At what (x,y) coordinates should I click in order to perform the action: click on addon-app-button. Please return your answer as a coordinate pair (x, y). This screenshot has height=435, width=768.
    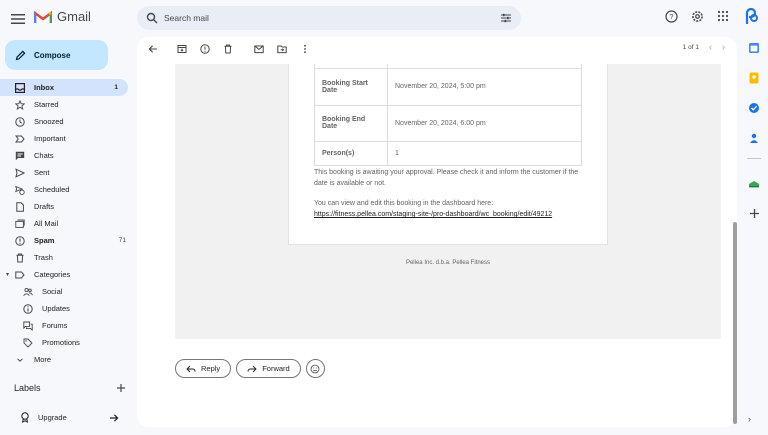
    Looking at the image, I should click on (754, 183).